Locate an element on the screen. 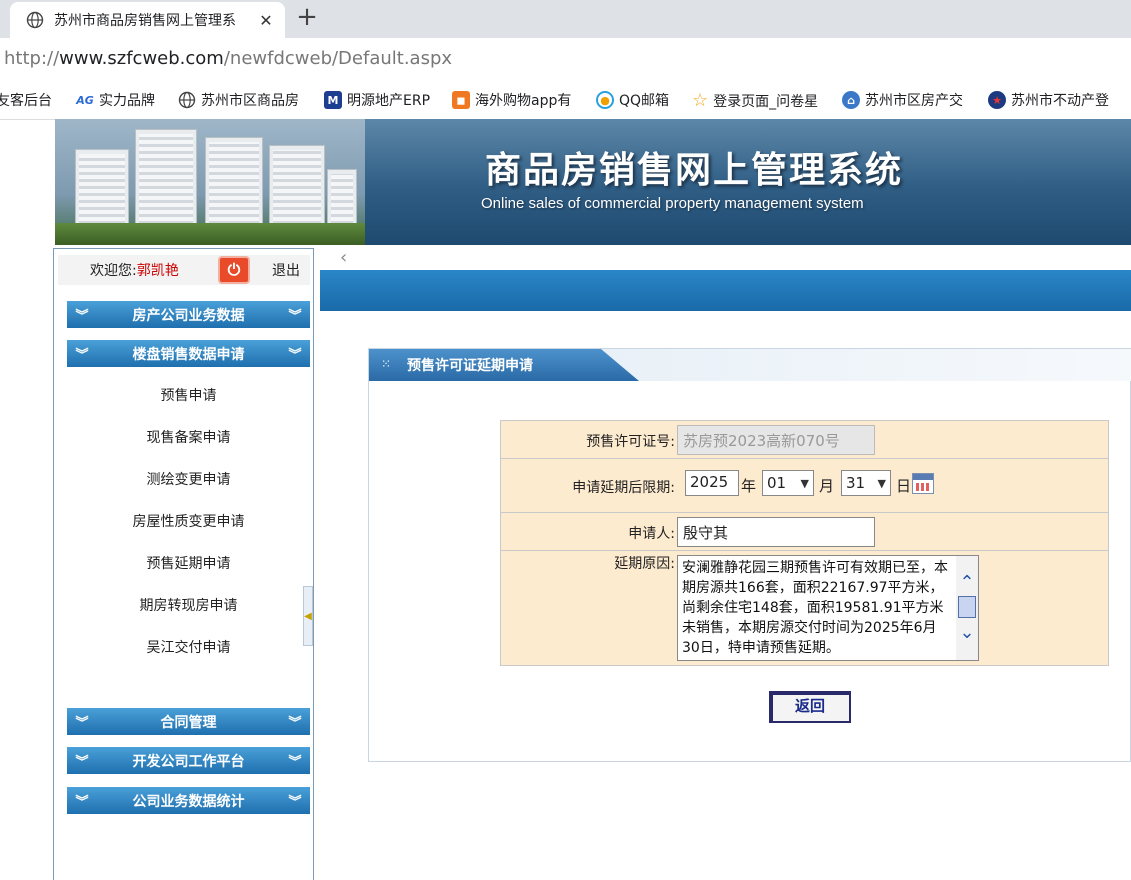 Image resolution: width=1131 pixels, height=880 pixels. m-logo-icon: M is located at coordinates (333, 100).